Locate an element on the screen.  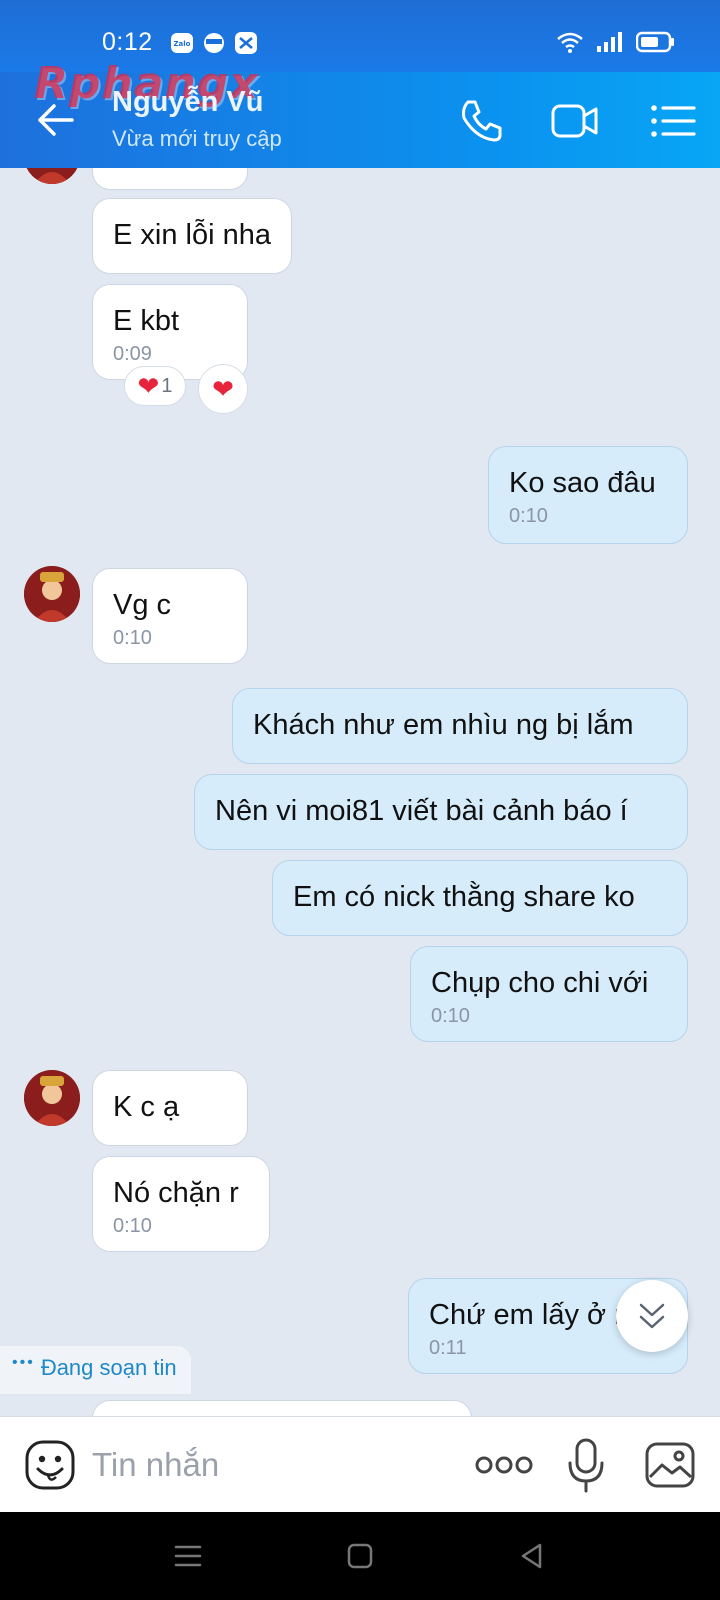
list-menu-icon is located at coordinates (673, 121).